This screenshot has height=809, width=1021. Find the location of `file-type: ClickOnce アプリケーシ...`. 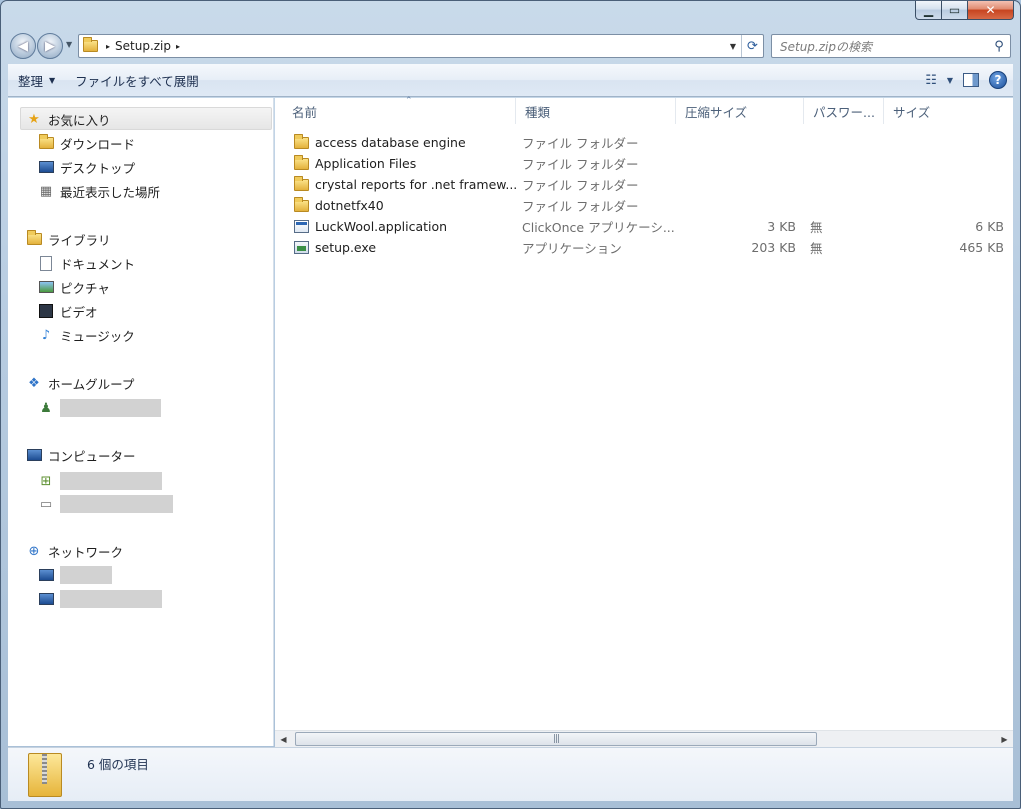

file-type: ClickOnce アプリケーシ... is located at coordinates (598, 227).